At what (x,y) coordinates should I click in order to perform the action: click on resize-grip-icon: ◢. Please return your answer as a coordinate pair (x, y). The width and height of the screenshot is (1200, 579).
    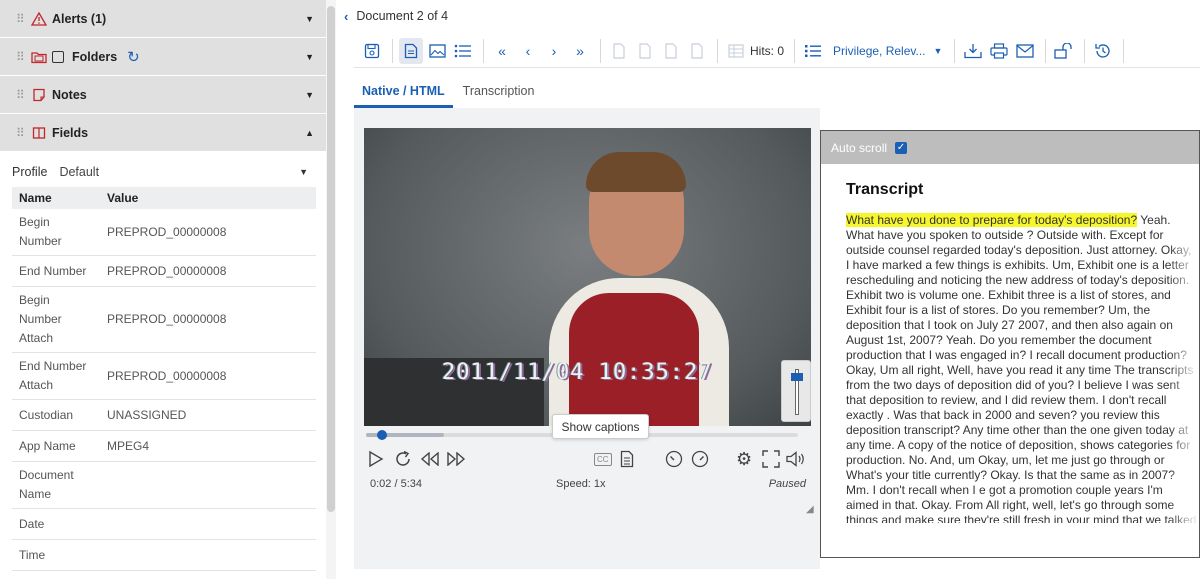
    Looking at the image, I should click on (810, 509).